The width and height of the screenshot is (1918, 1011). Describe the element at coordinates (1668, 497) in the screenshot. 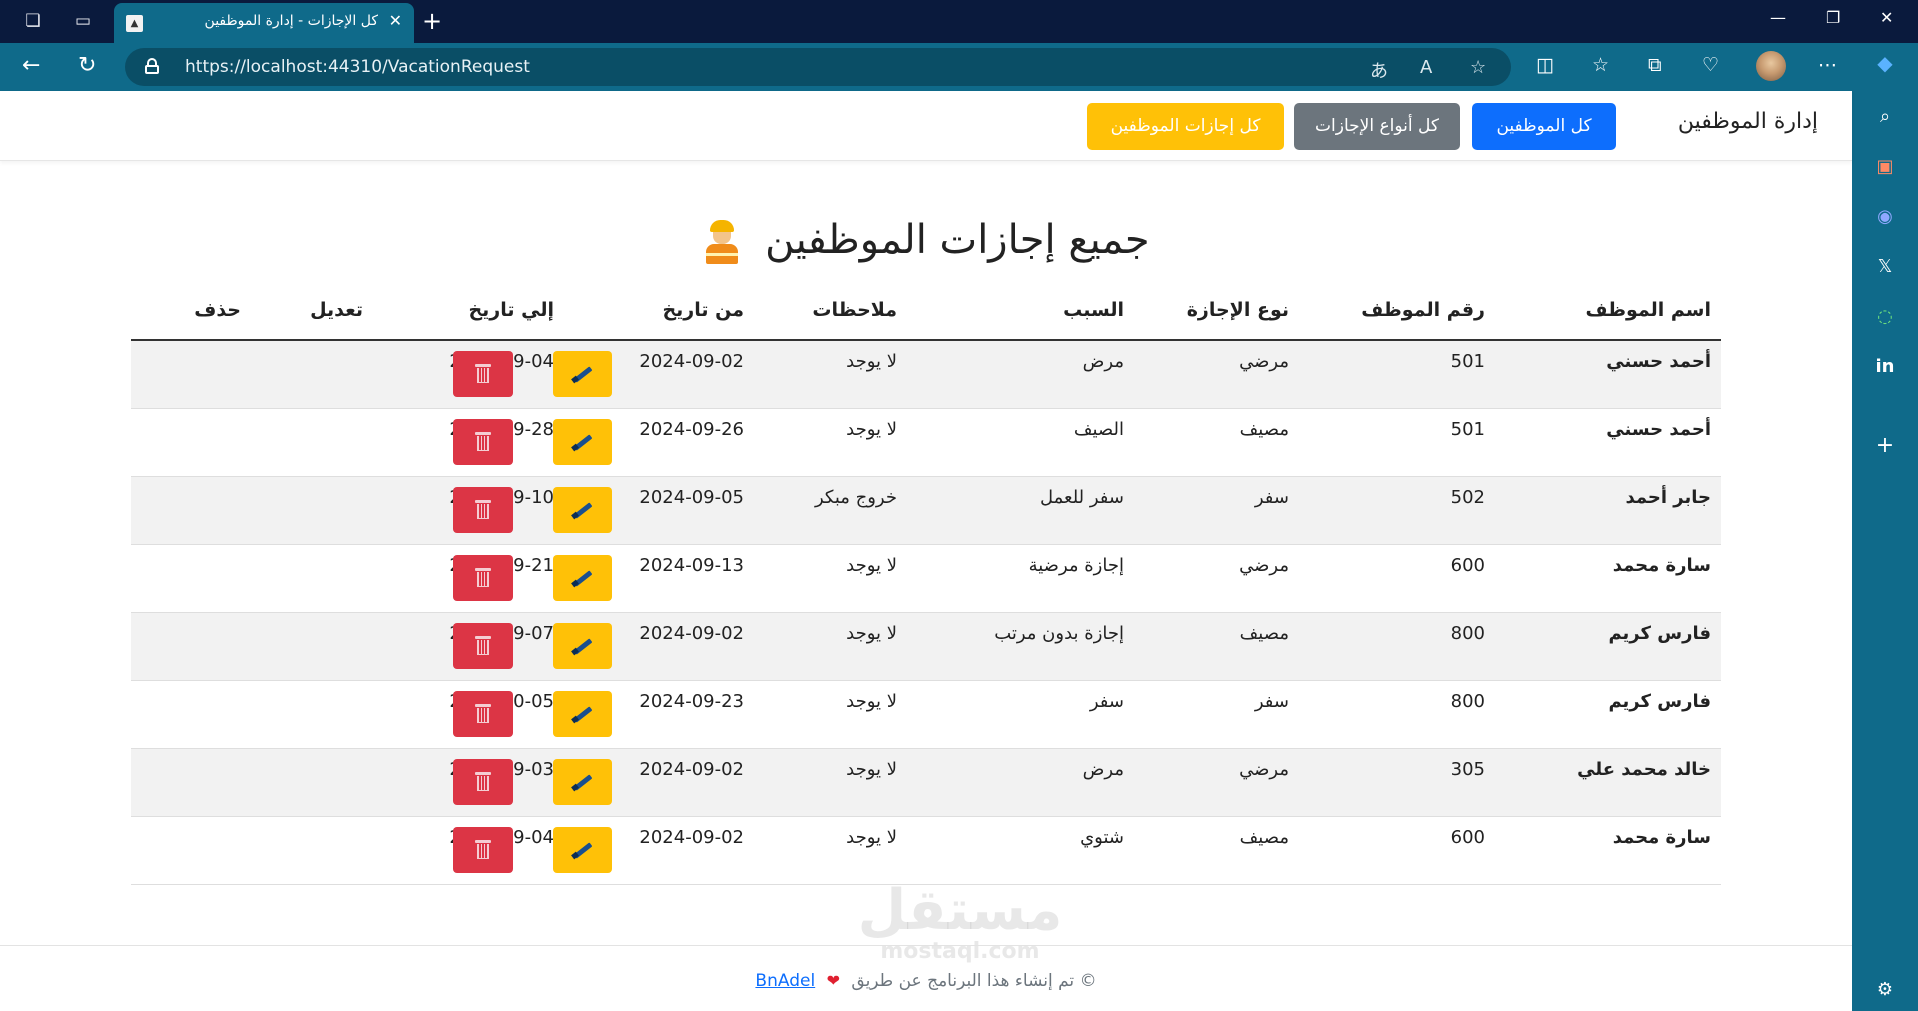

I see `cell-employee-name: جابر أحمد` at that location.